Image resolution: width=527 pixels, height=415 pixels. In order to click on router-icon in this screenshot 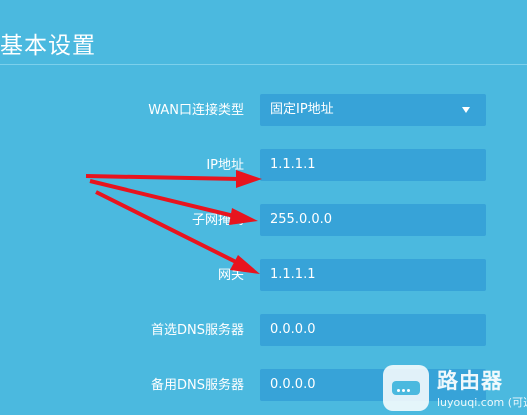, I will do `click(406, 388)`.